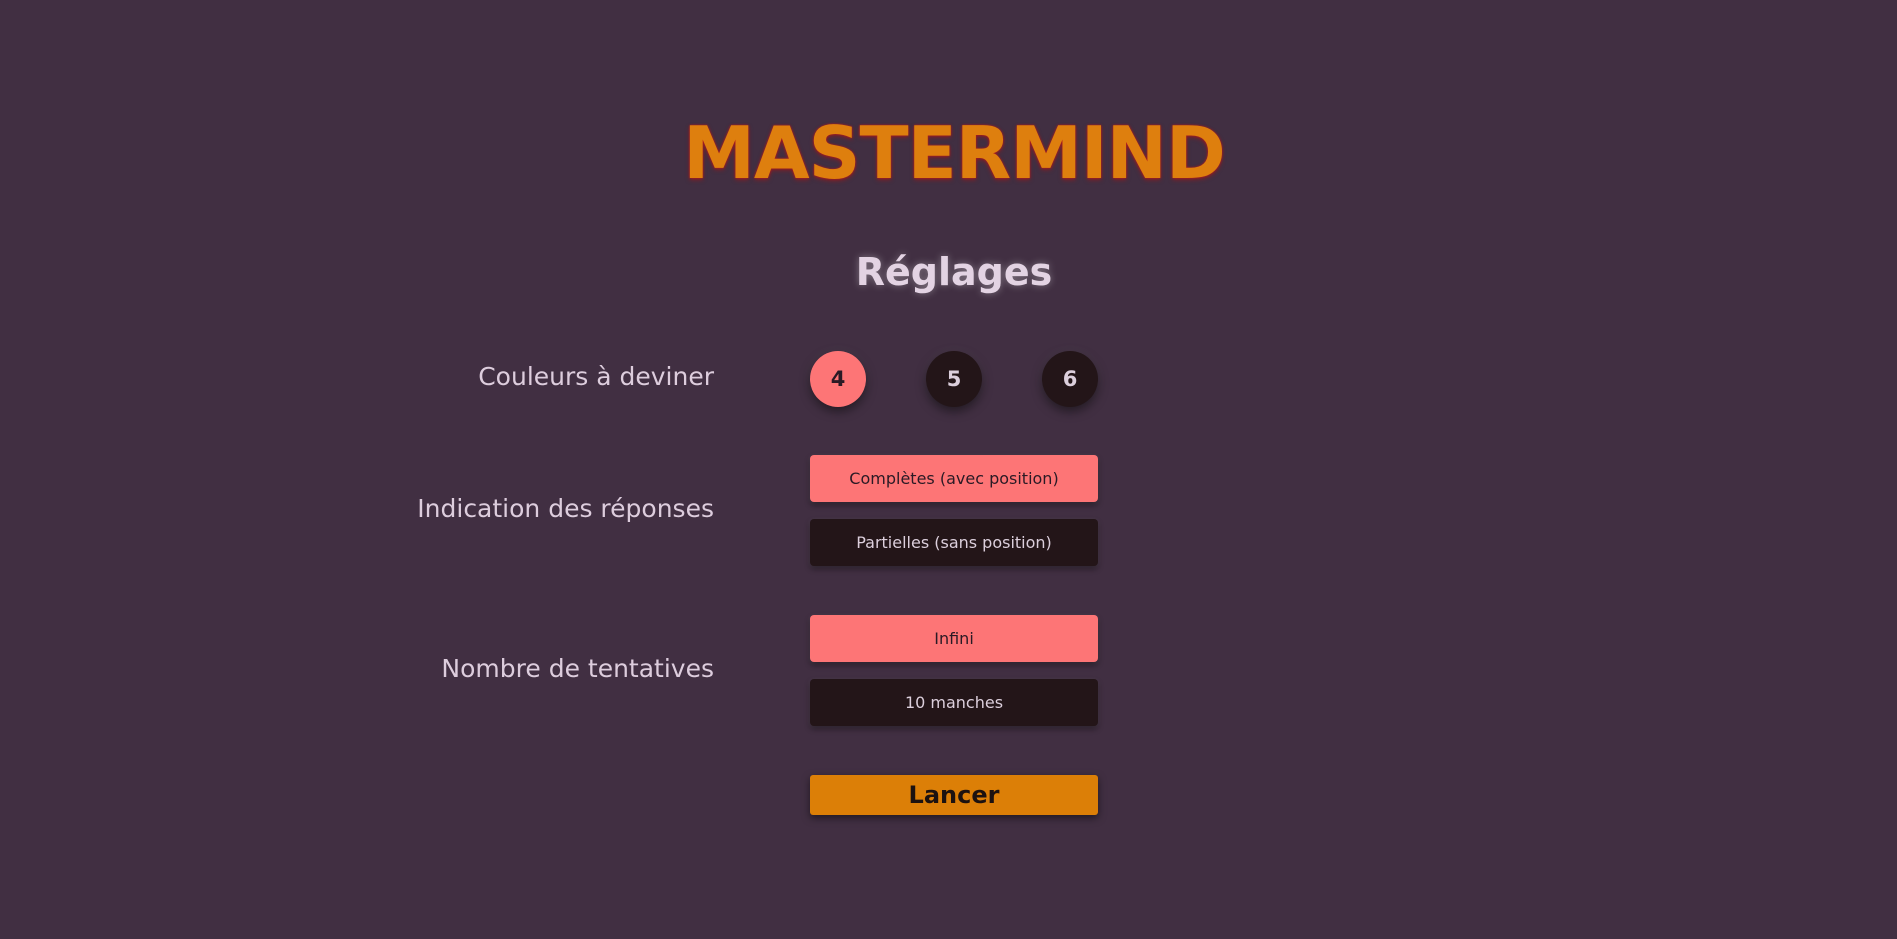  What do you see at coordinates (954, 702) in the screenshot?
I see `attempts-10-rounds-button: 10 manches` at bounding box center [954, 702].